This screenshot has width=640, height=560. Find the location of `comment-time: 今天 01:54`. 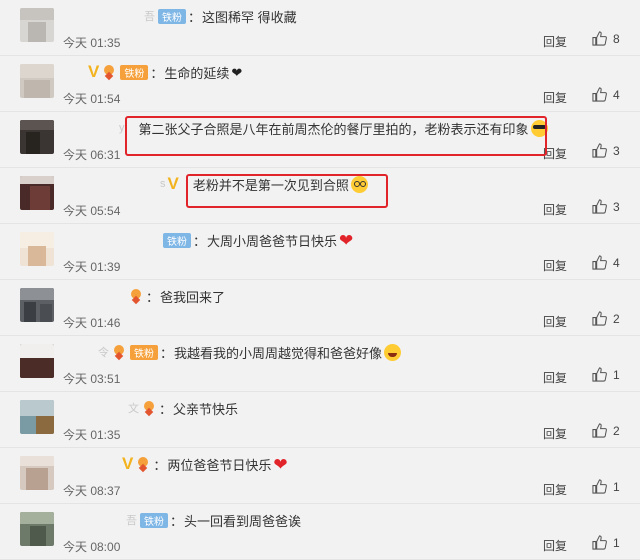

comment-time: 今天 01:54 is located at coordinates (92, 99).